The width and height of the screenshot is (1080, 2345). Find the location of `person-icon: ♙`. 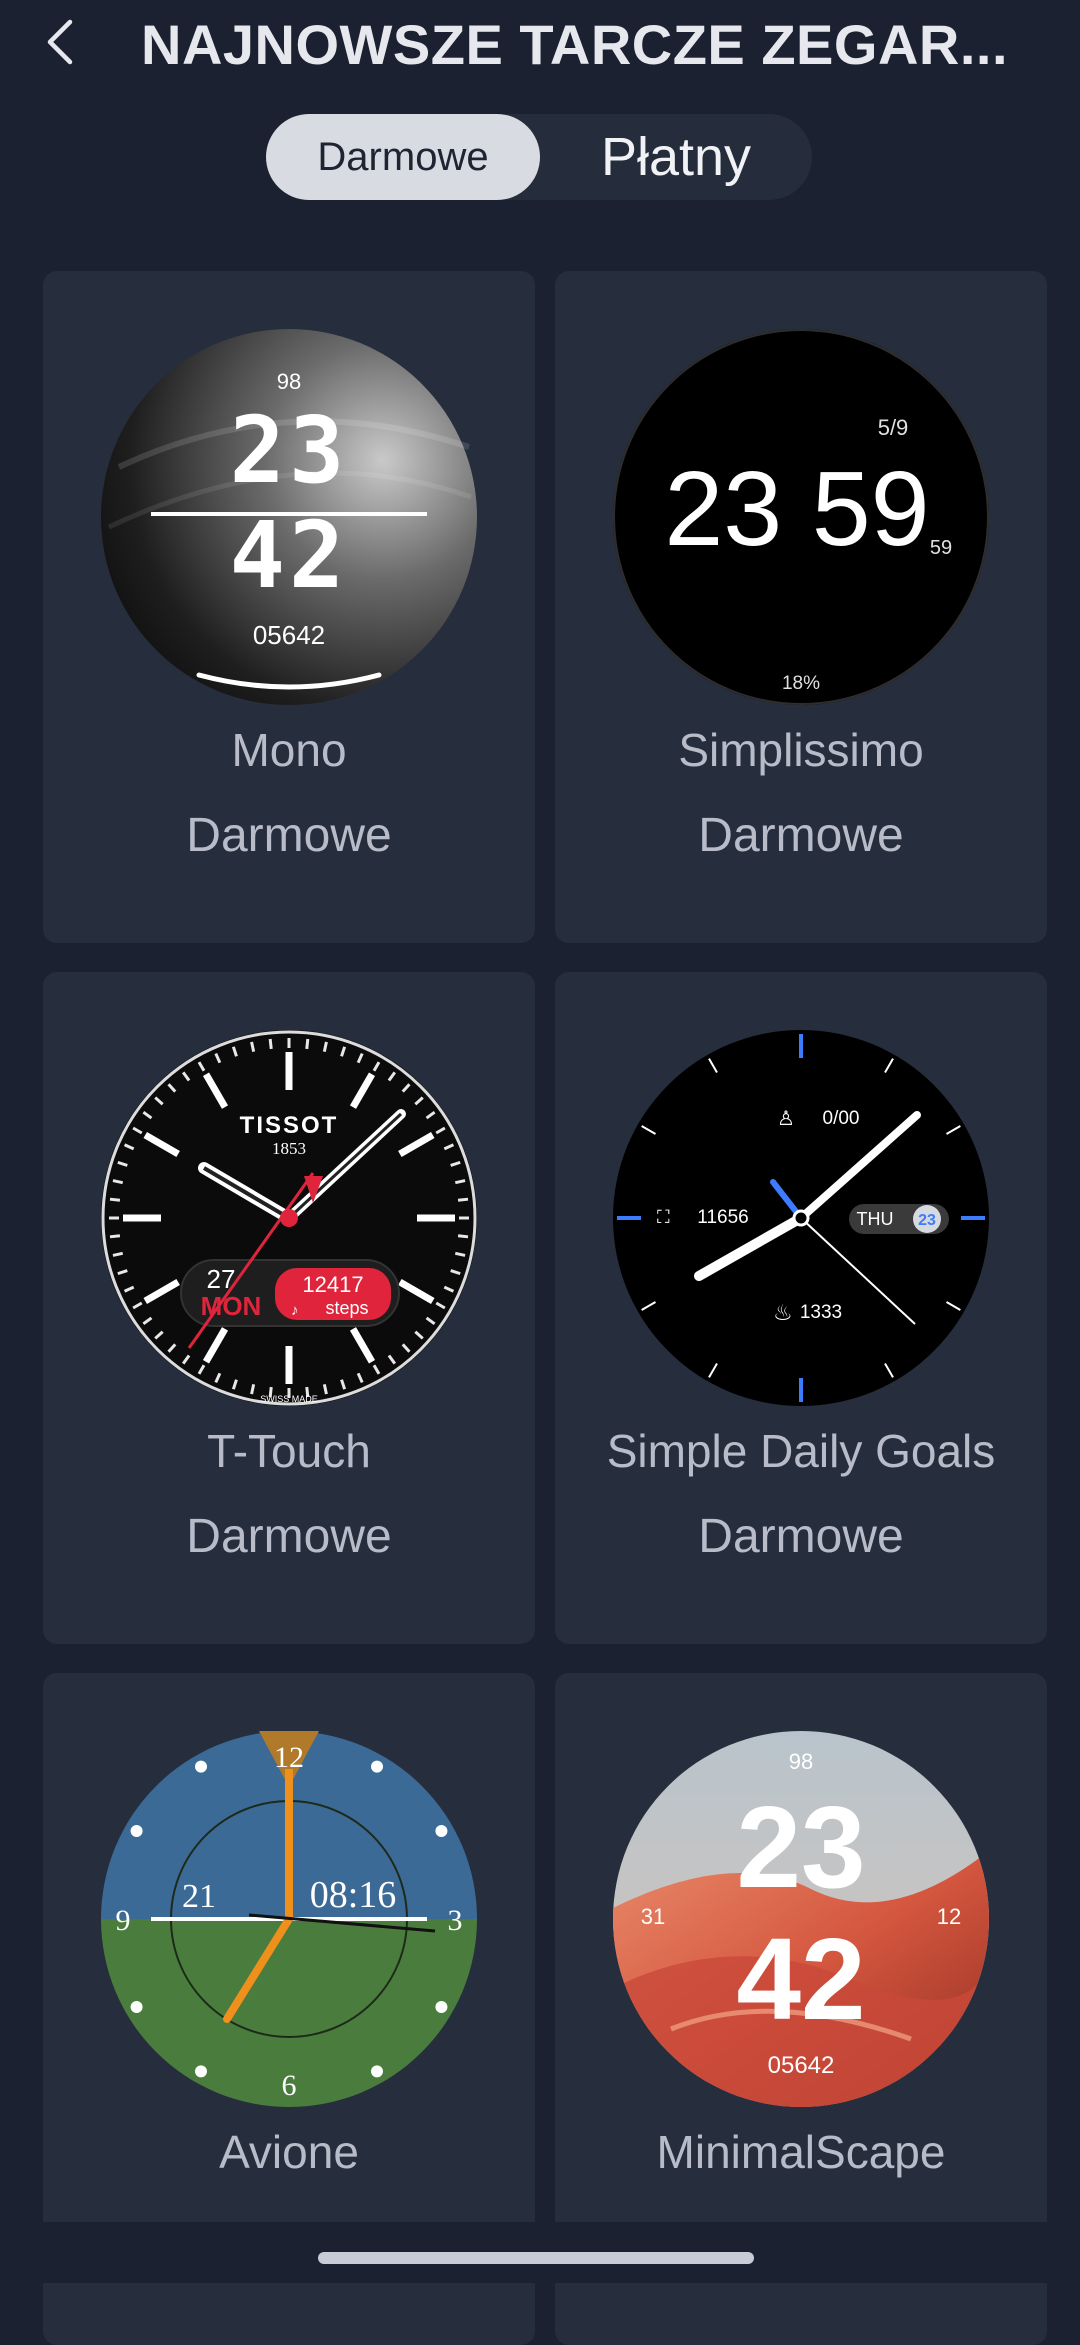

person-icon: ♙ is located at coordinates (786, 1119).